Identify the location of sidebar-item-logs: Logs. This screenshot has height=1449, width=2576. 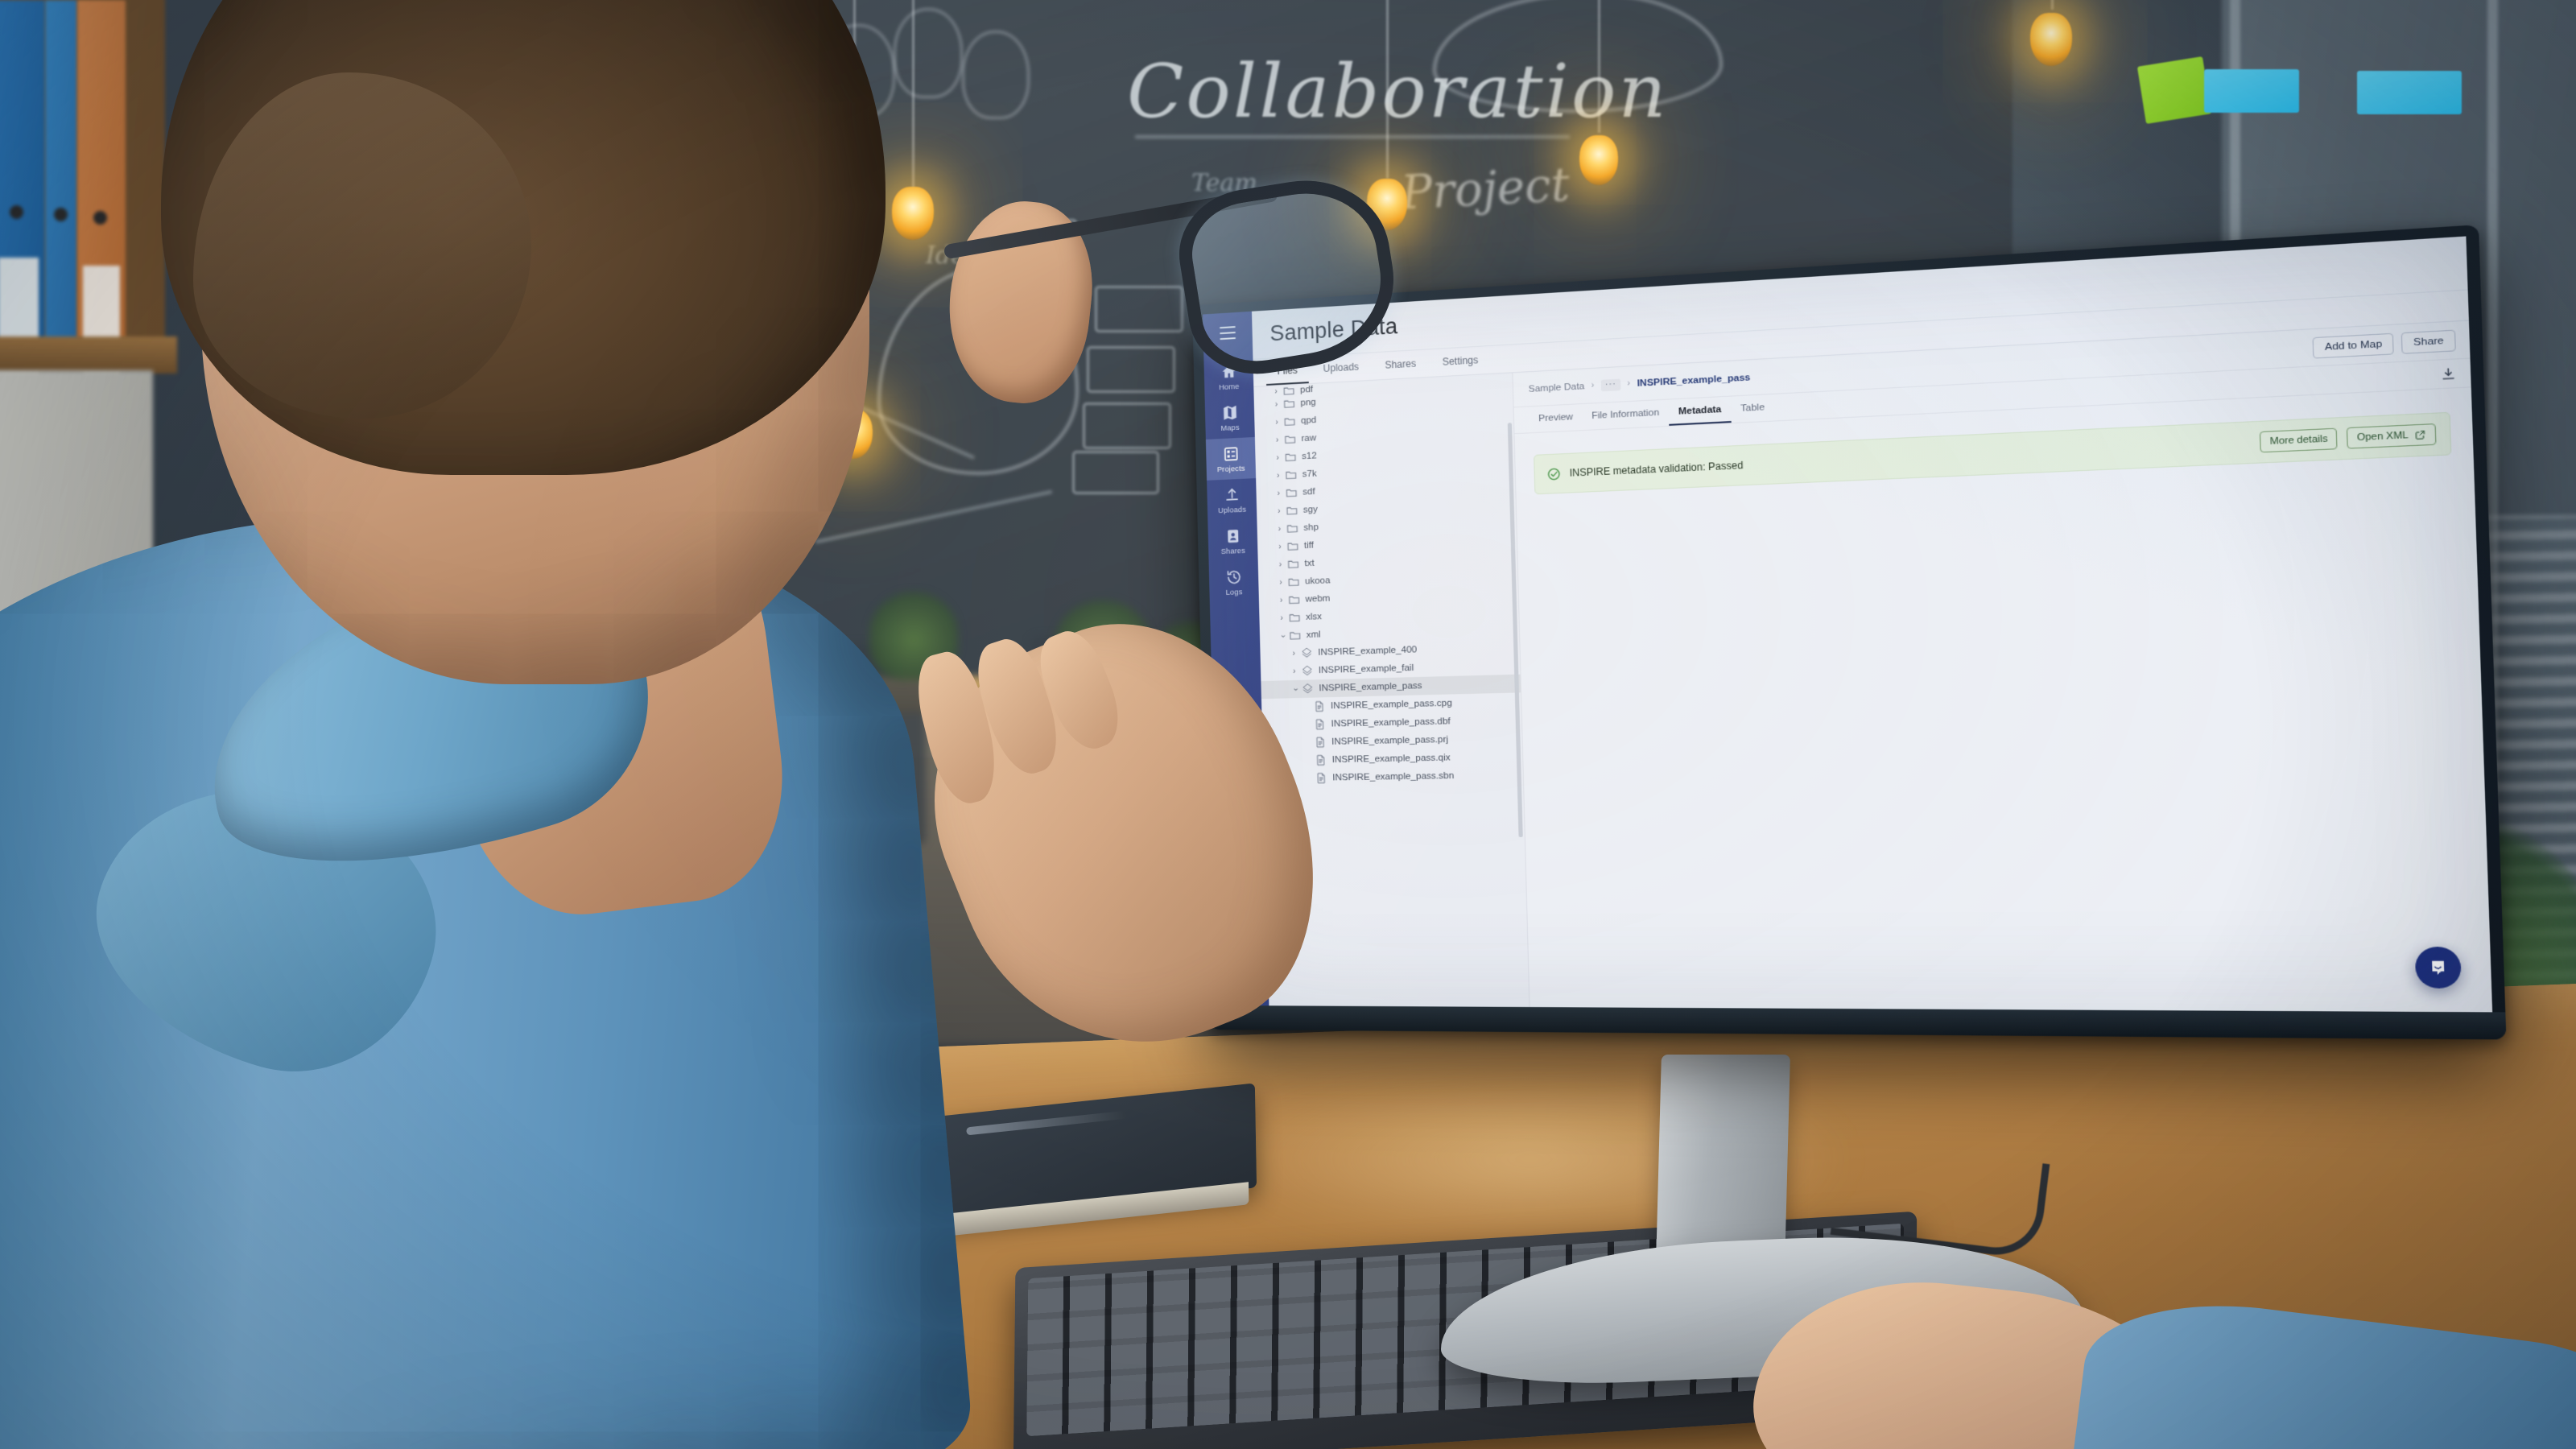
(1234, 581).